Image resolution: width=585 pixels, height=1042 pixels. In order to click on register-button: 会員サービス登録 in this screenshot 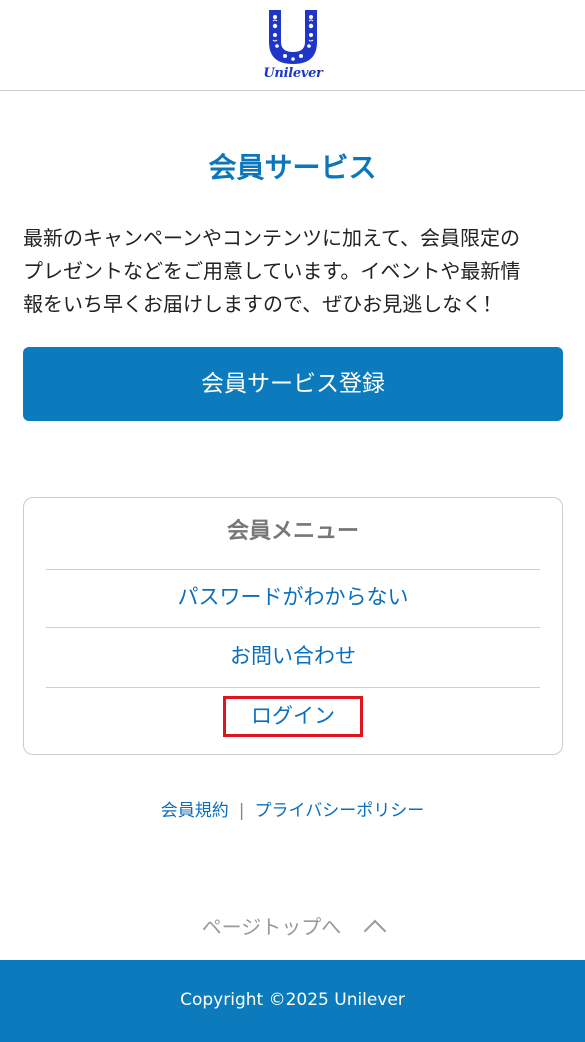, I will do `click(293, 384)`.